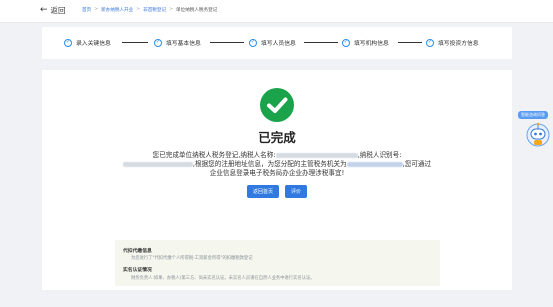 The height and width of the screenshot is (307, 553). Describe the element at coordinates (277, 105) in the screenshot. I see `success-check-icon` at that location.